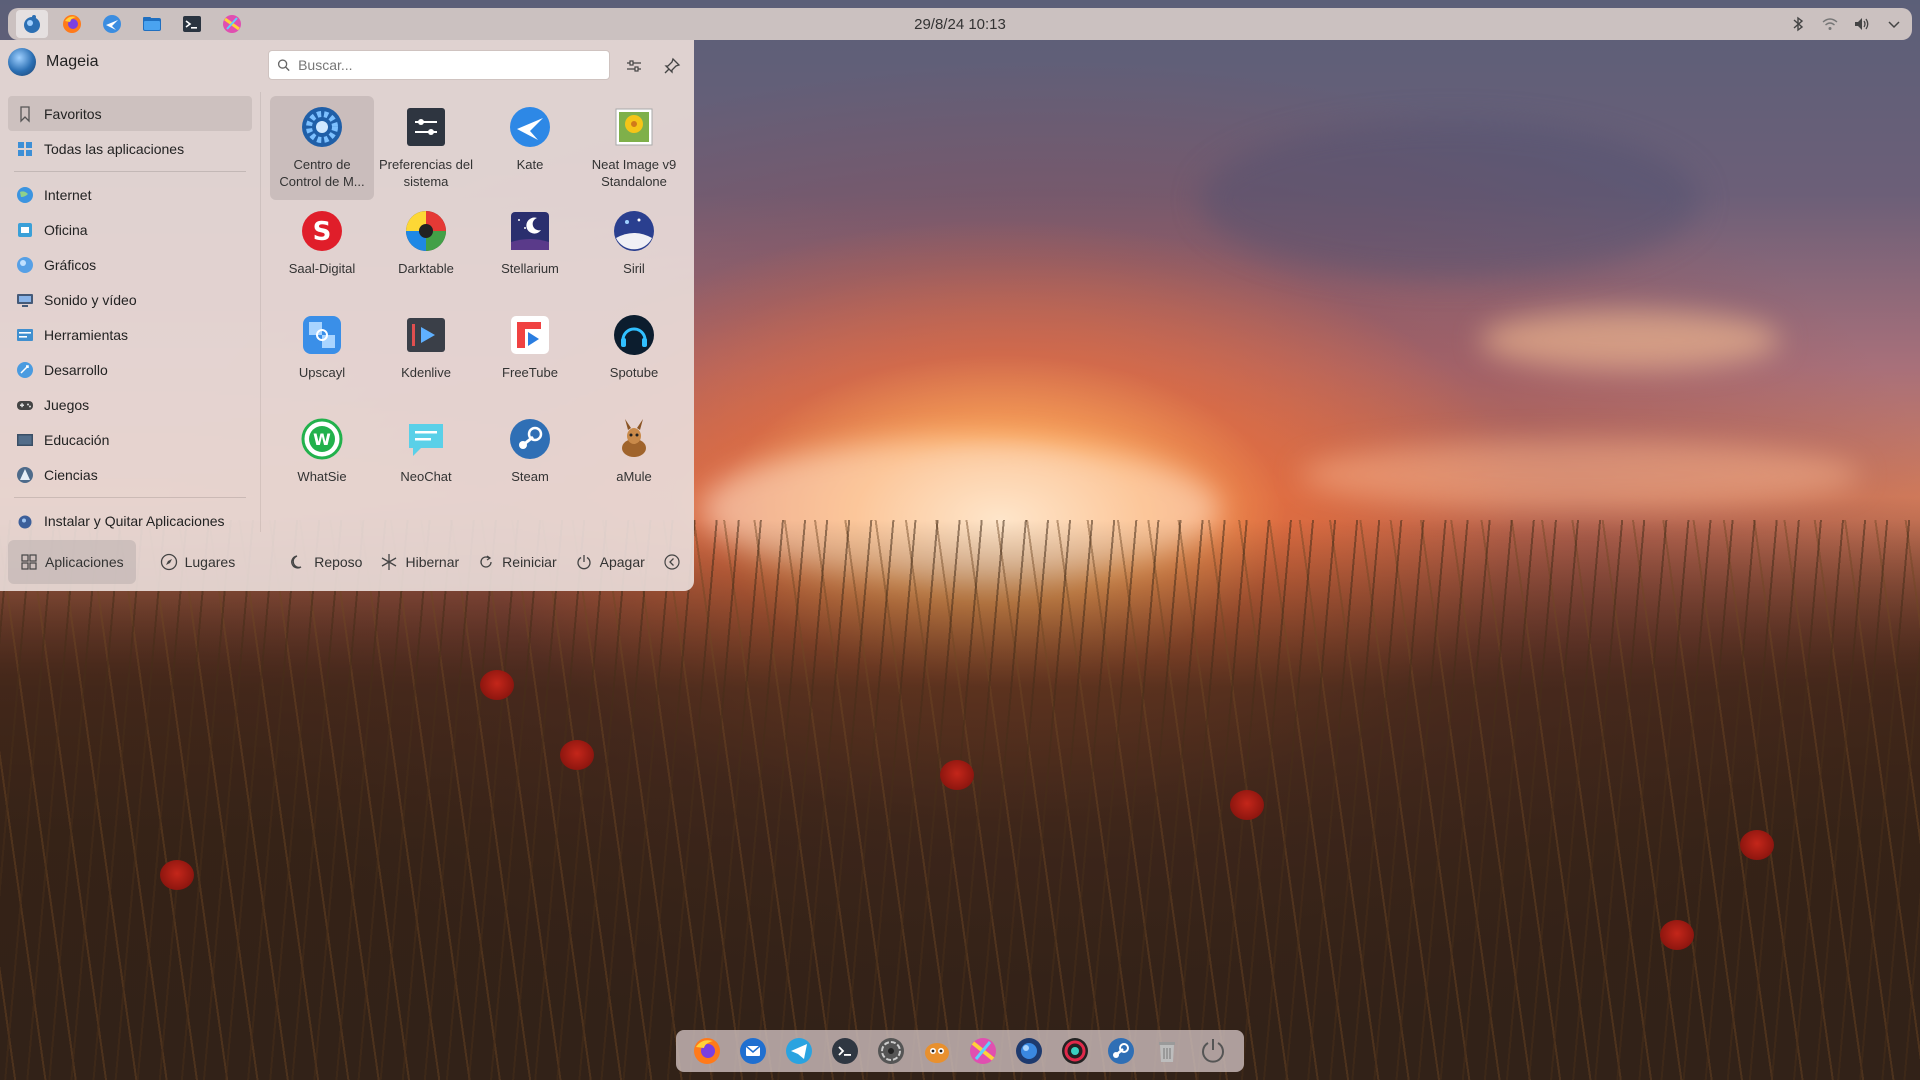 The image size is (1920, 1080). I want to click on globe-icon, so click(25, 194).